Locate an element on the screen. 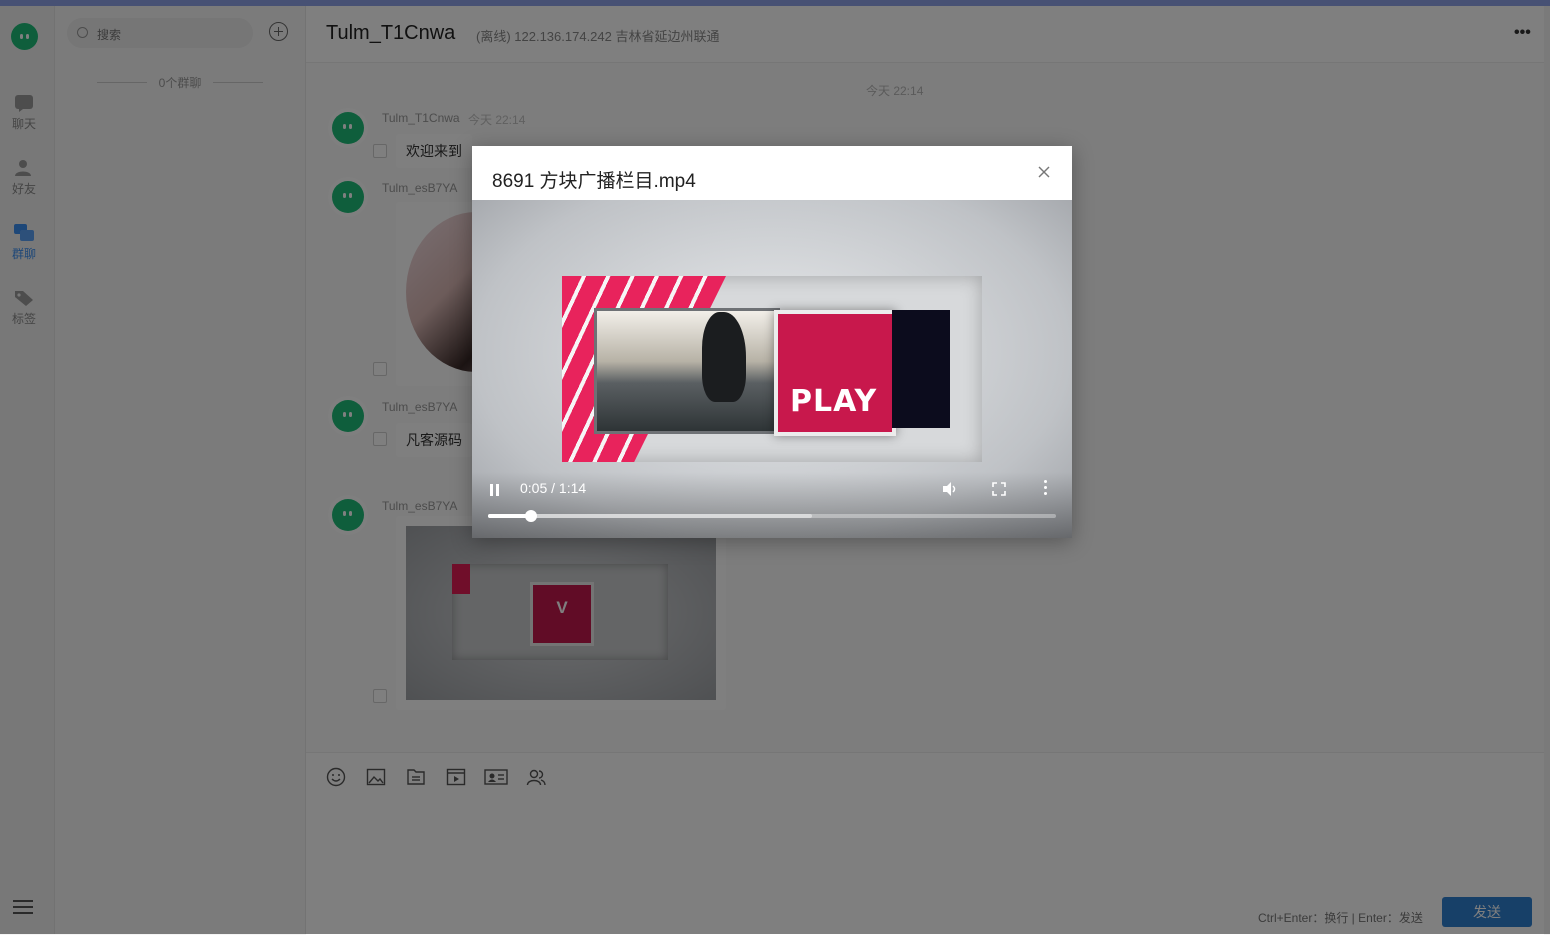 Image resolution: width=1550 pixels, height=935 pixels. close-icon is located at coordinates (1044, 172).